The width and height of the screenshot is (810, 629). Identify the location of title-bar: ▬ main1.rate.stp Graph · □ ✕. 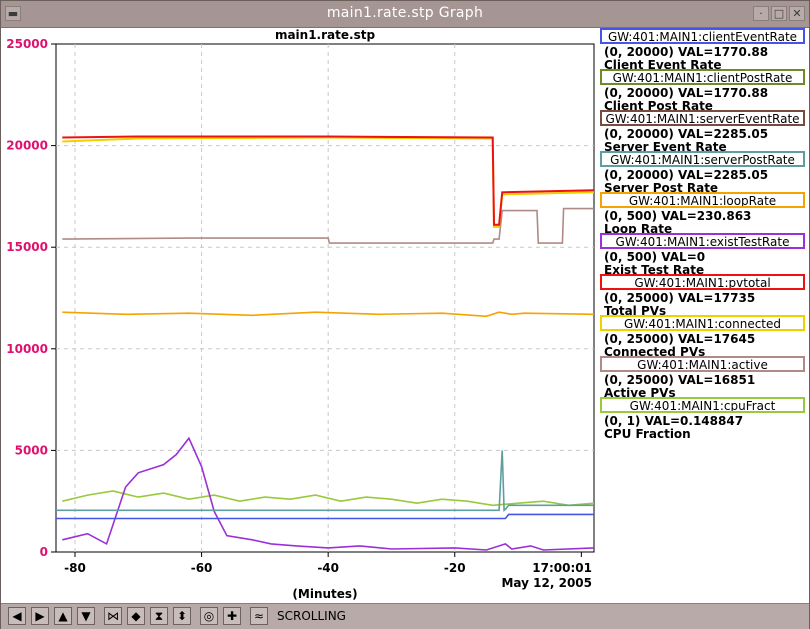
(405, 14).